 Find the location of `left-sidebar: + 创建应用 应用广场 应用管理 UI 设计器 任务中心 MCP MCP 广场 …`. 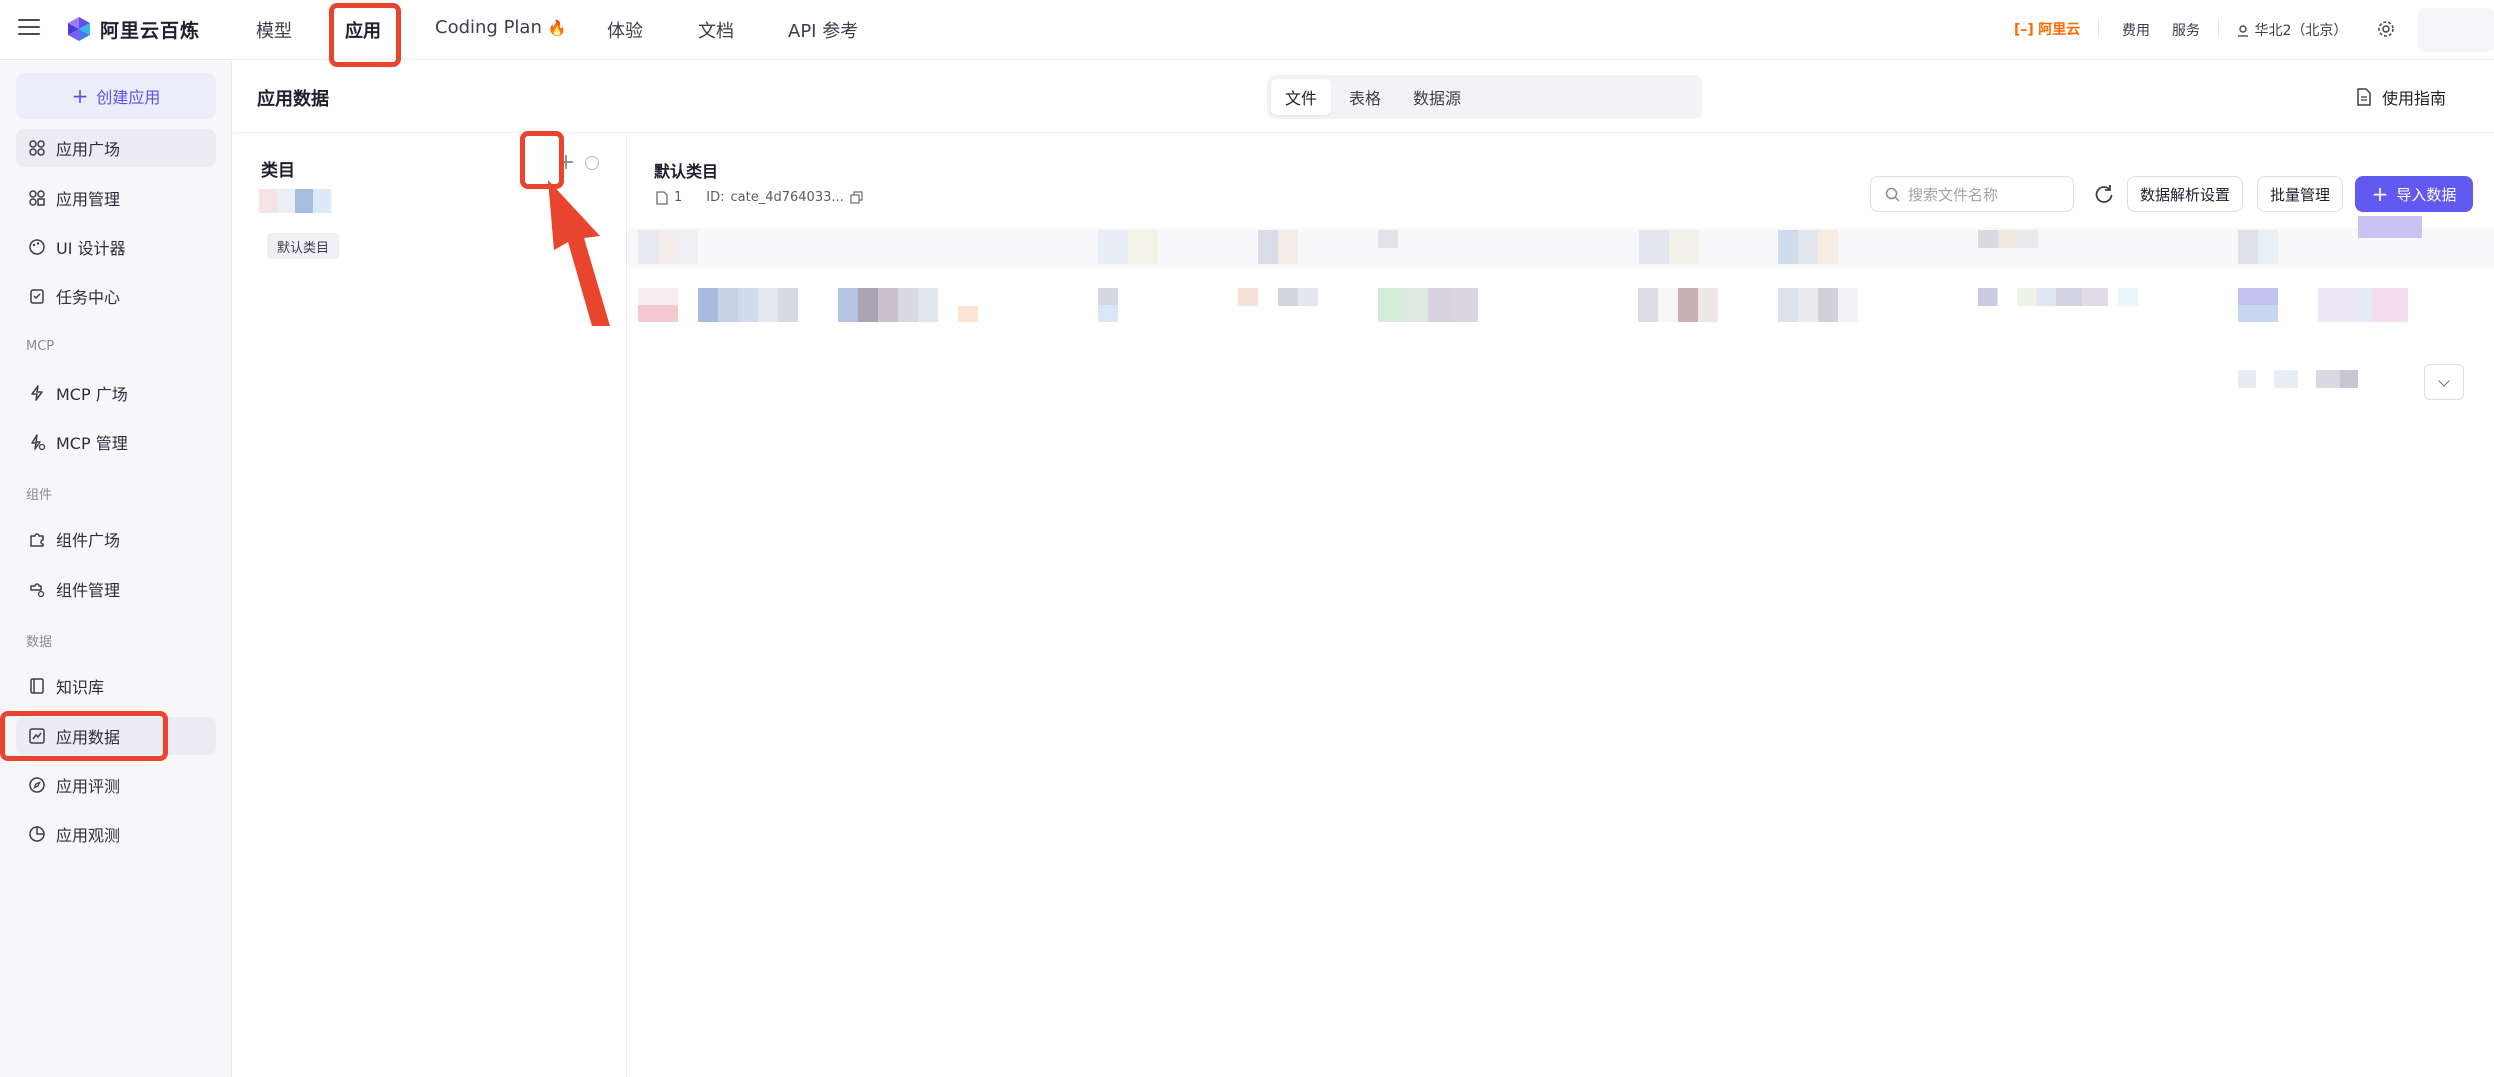

left-sidebar: + 创建应用 应用广场 应用管理 UI 设计器 任务中心 MCP MCP 广场 … is located at coordinates (116, 569).